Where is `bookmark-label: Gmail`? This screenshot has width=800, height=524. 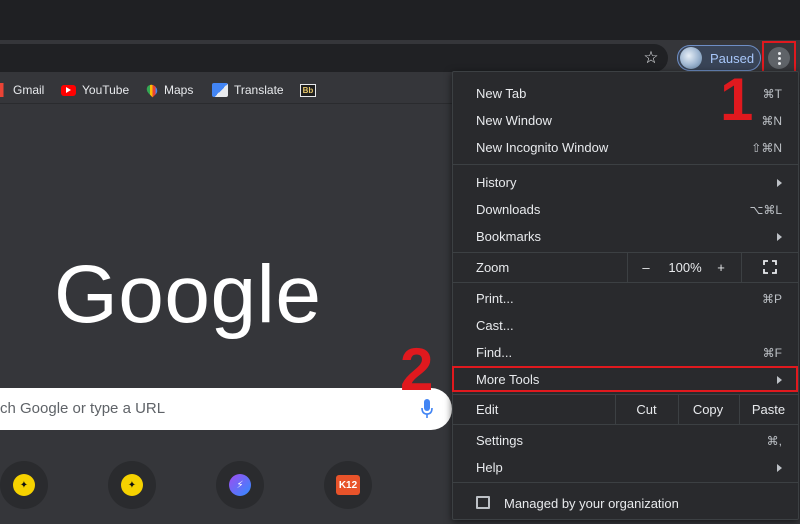
bookmark-label: Gmail is located at coordinates (29, 90).